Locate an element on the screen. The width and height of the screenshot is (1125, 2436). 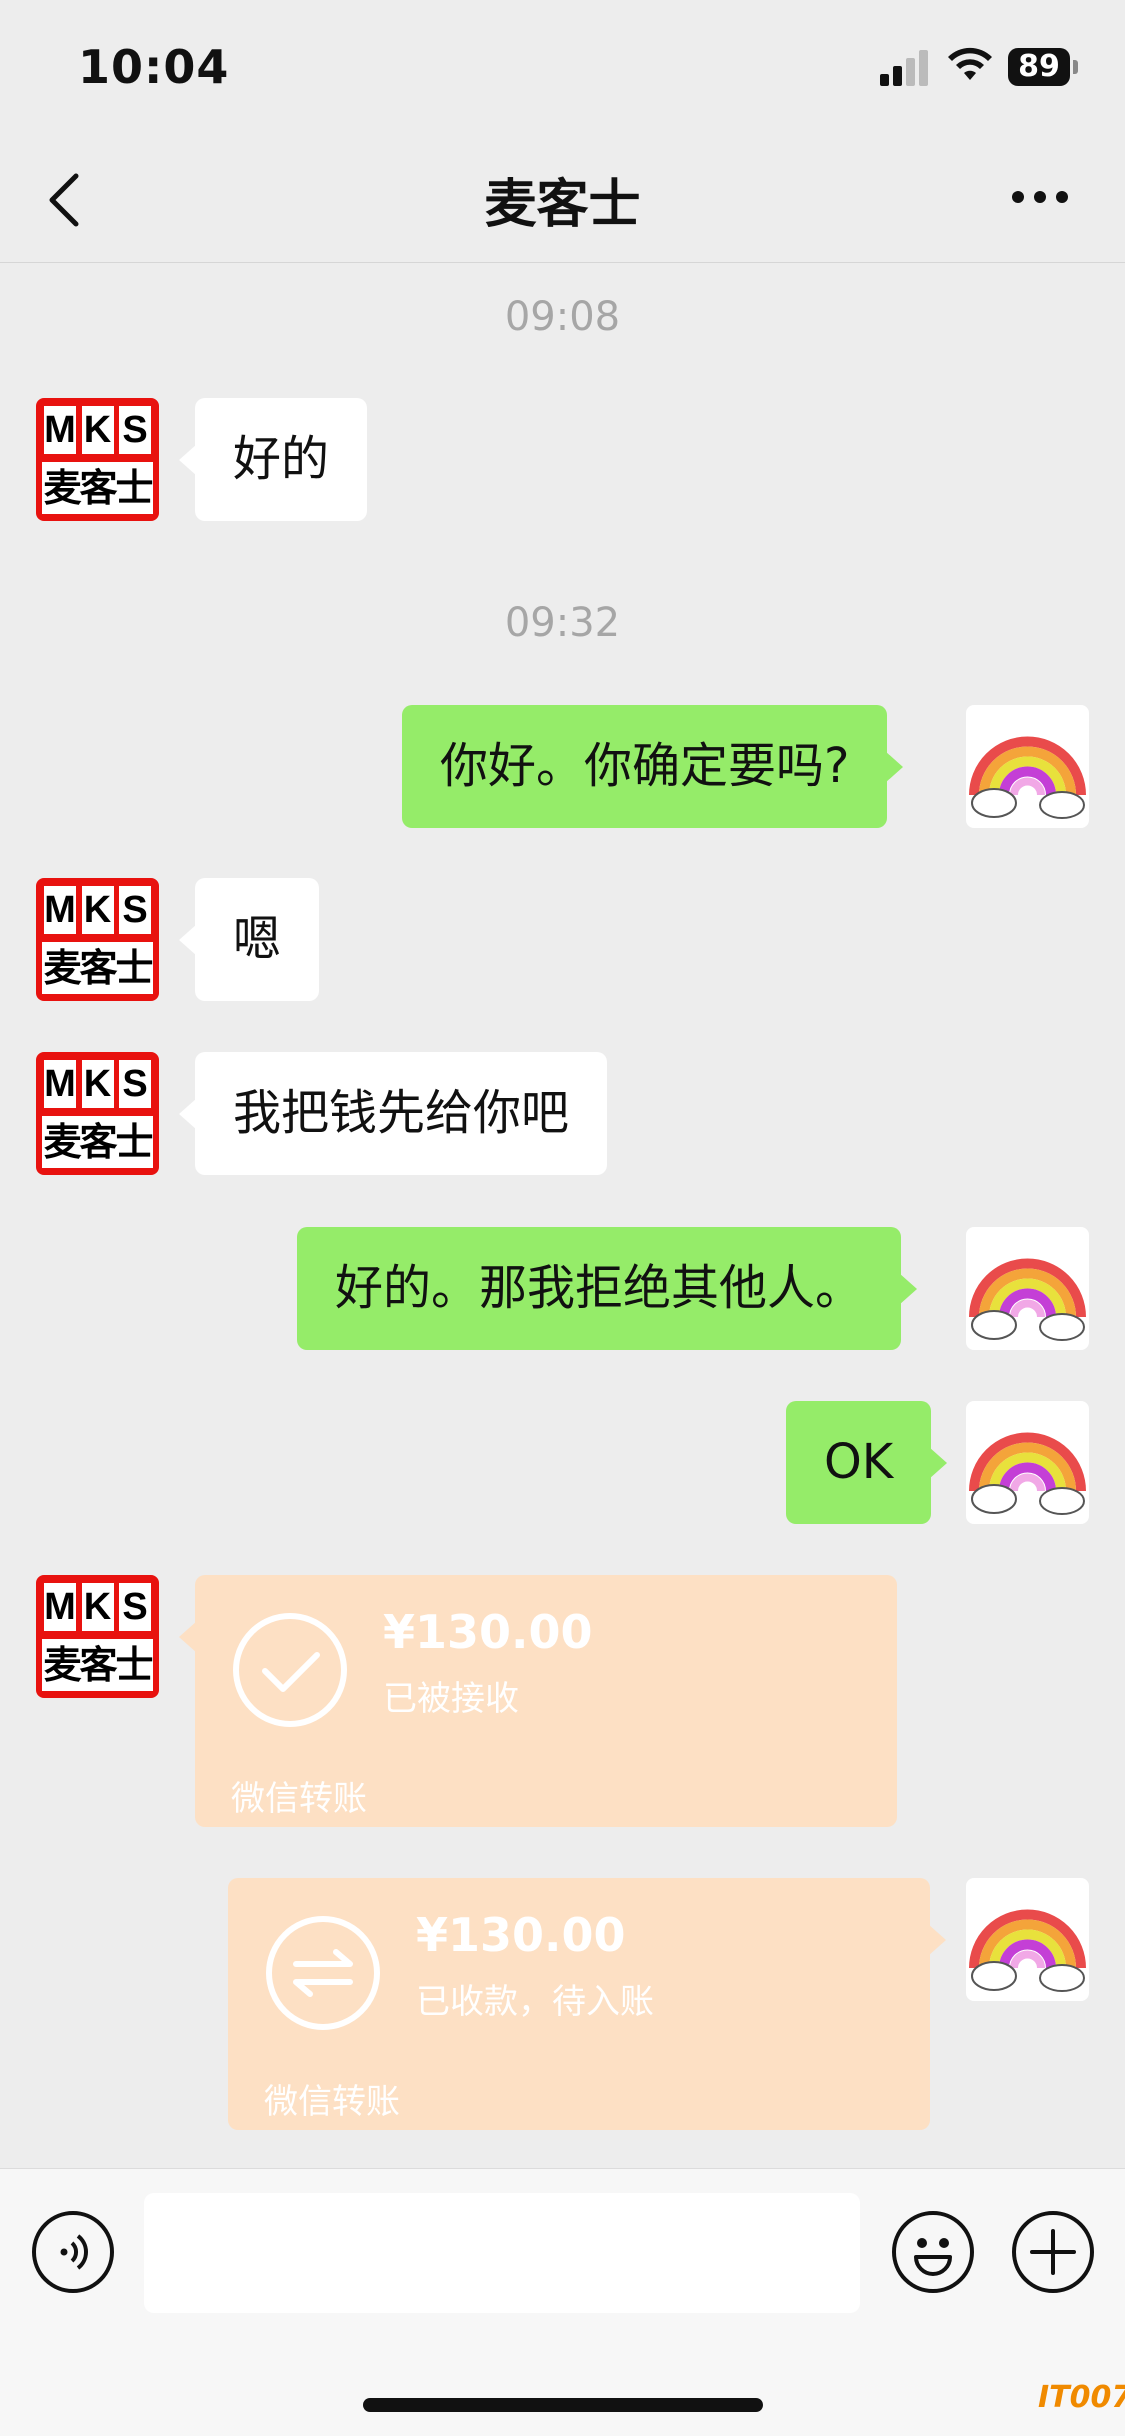
chat-title: 麦客士 is located at coordinates (562, 205).